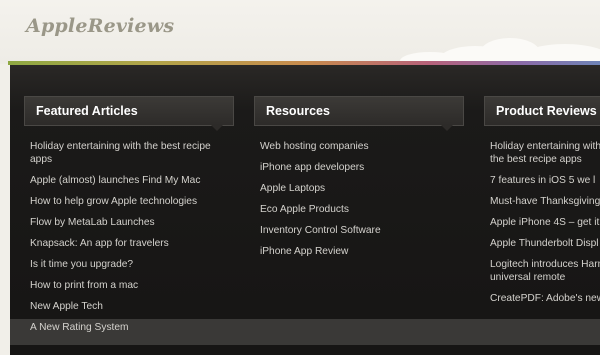  I want to click on column-heading: Featured Articles, so click(129, 113).